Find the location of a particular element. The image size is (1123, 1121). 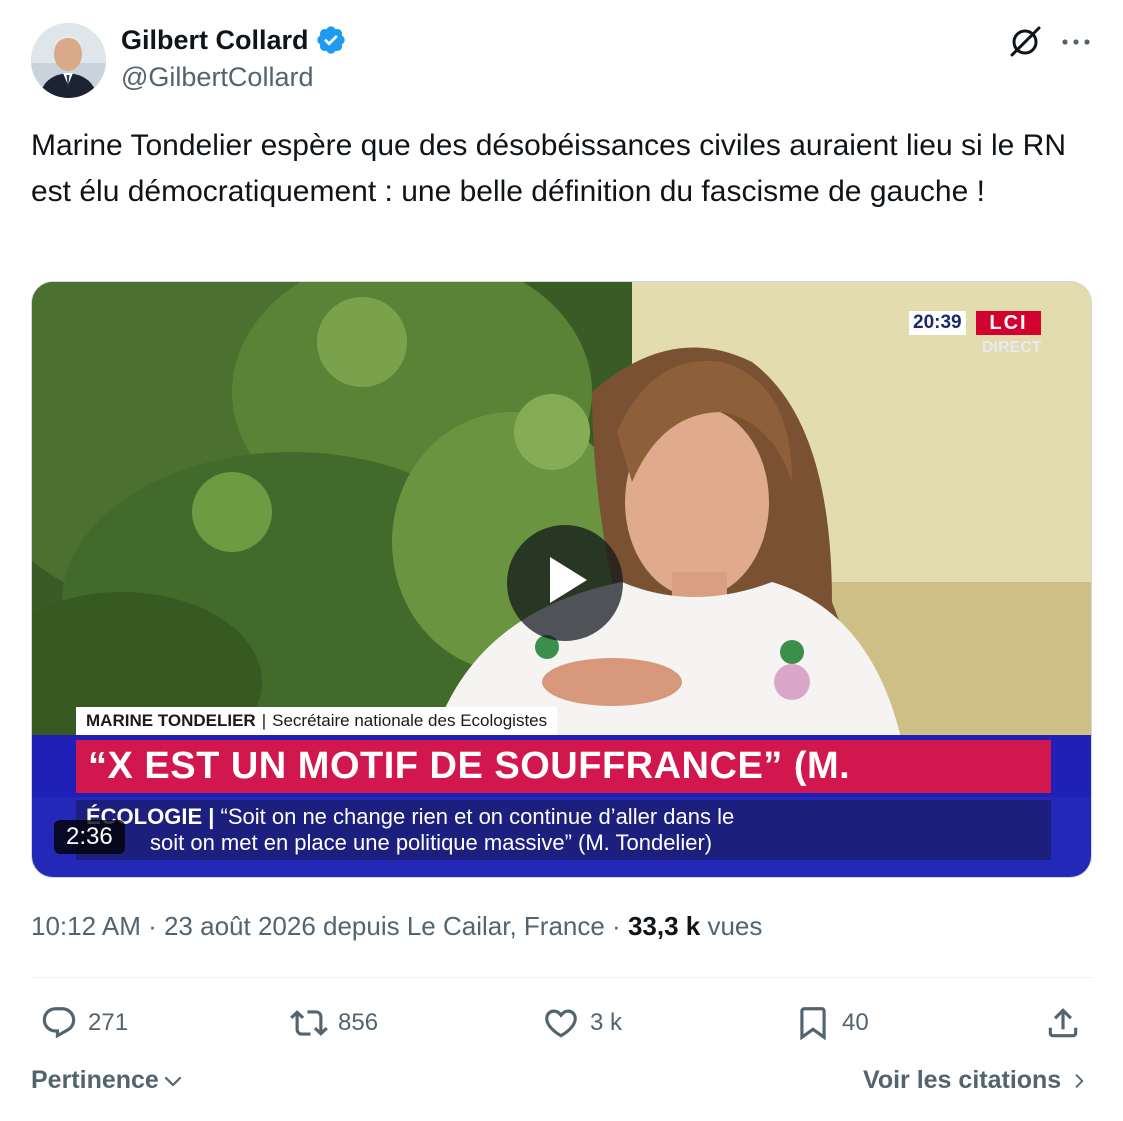

like-count: 3 k is located at coordinates (606, 1022).